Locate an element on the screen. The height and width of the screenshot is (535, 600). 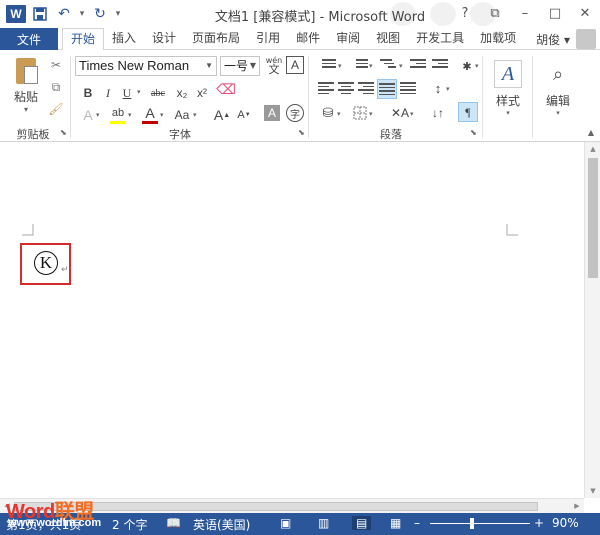
tab-insert: 插入 is located at coordinates (124, 39).